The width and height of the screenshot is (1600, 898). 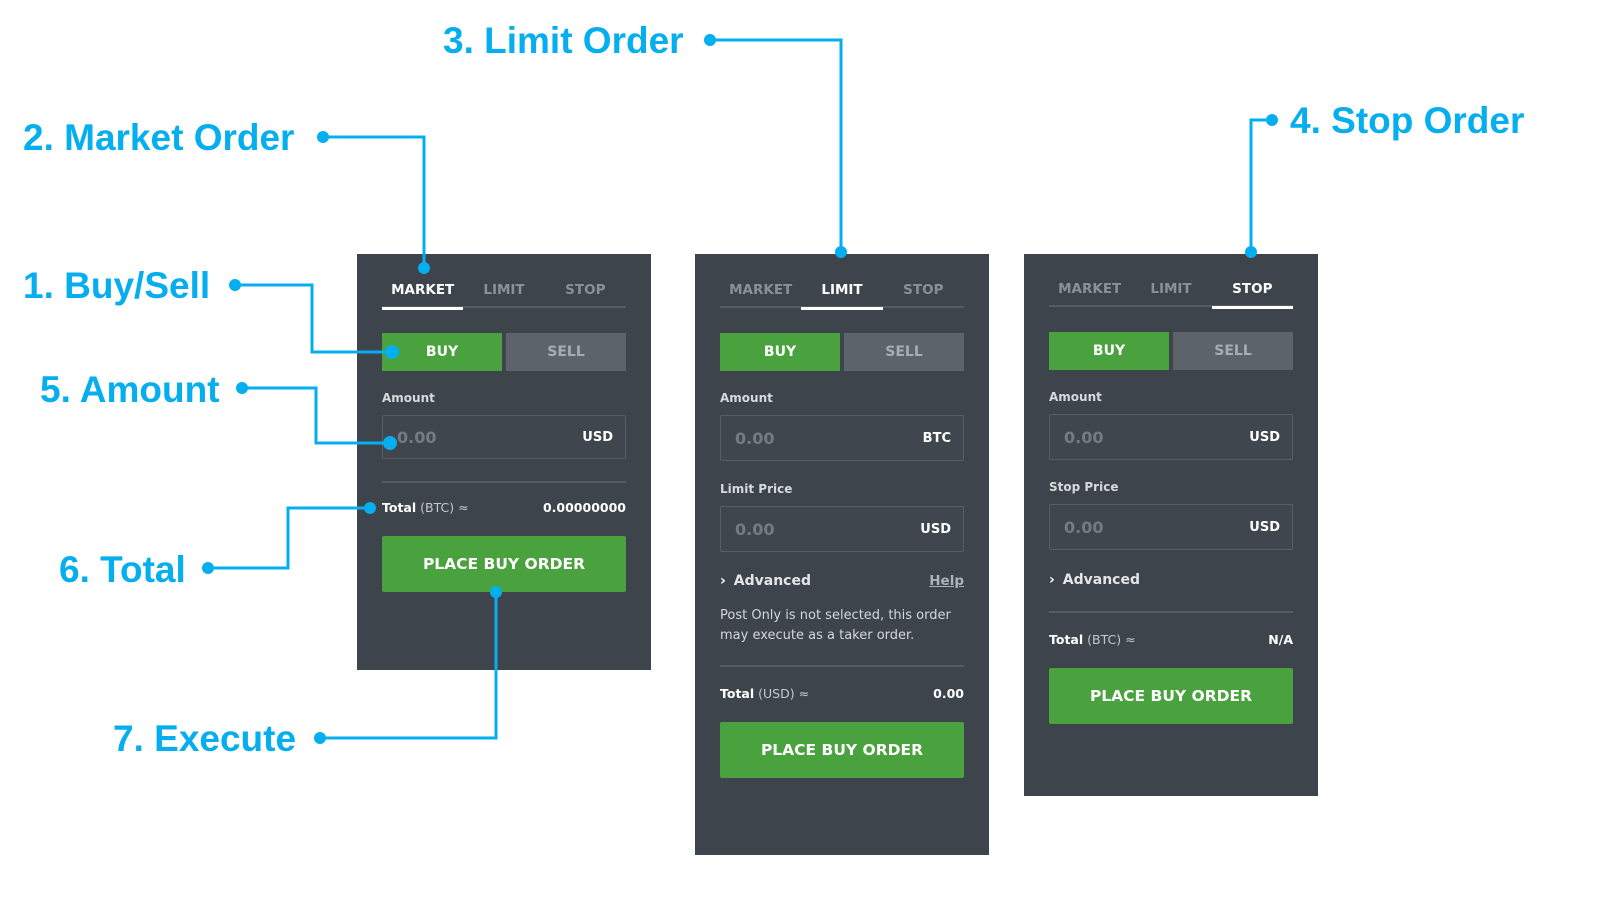 What do you see at coordinates (159, 137) in the screenshot?
I see `callout-market-order: 2. Market Order` at bounding box center [159, 137].